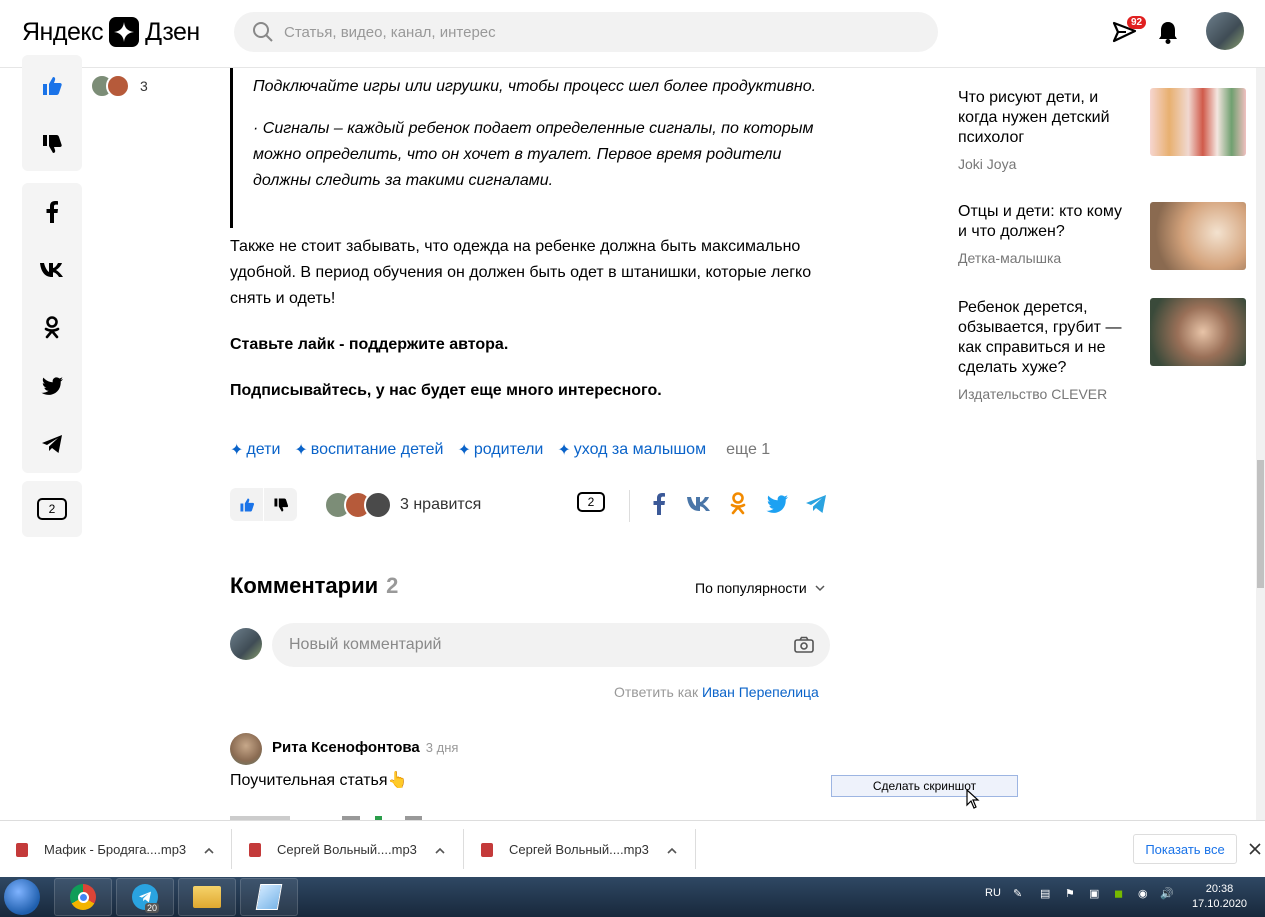  Describe the element at coordinates (1219, 889) in the screenshot. I see `clock-time: 20:38` at that location.